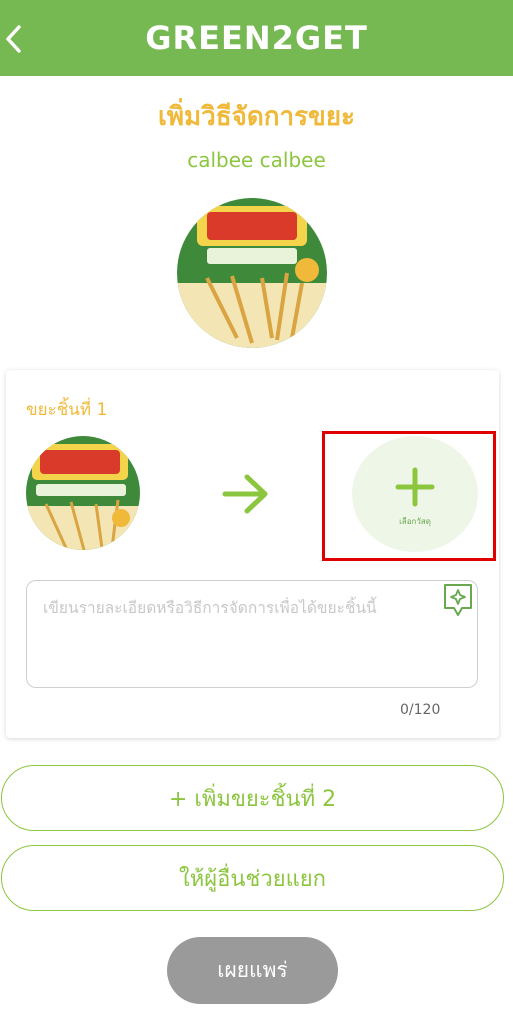 This screenshot has width=513, height=1024. What do you see at coordinates (252, 634) in the screenshot?
I see `description-field` at bounding box center [252, 634].